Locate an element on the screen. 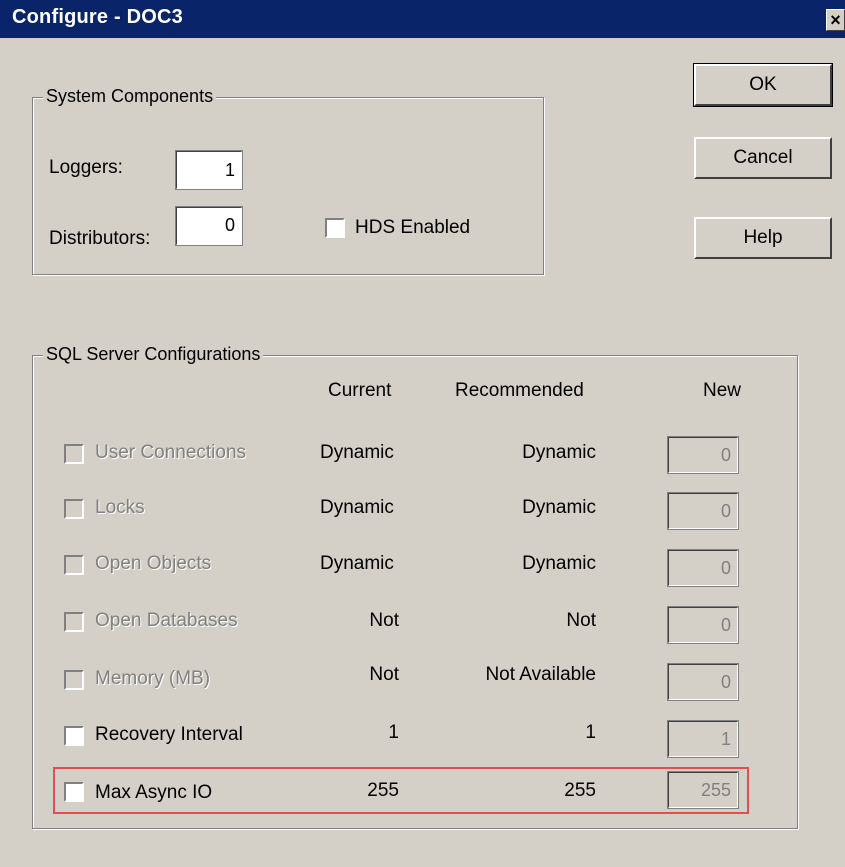  close-icon: × is located at coordinates (835, 20).